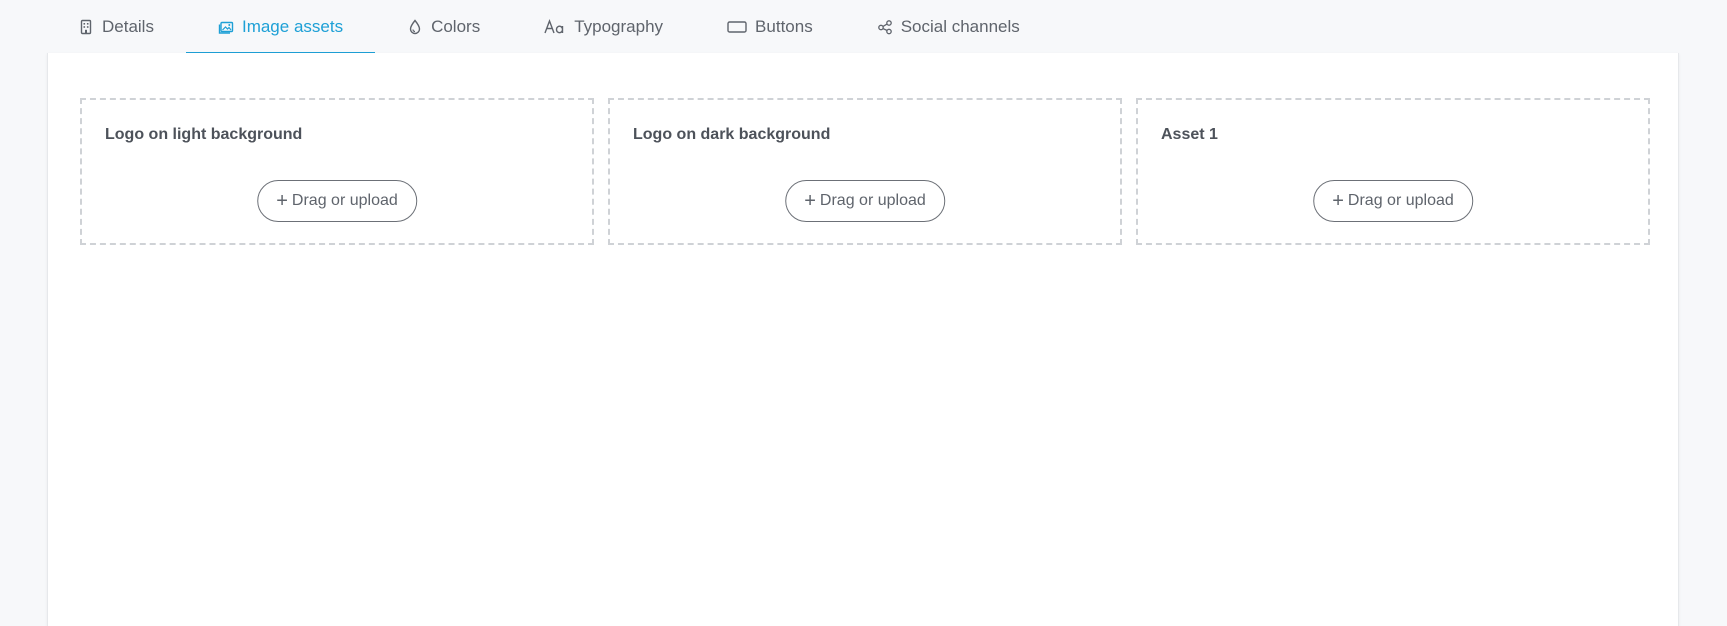 The image size is (1727, 626). I want to click on droplet-icon, so click(415, 27).